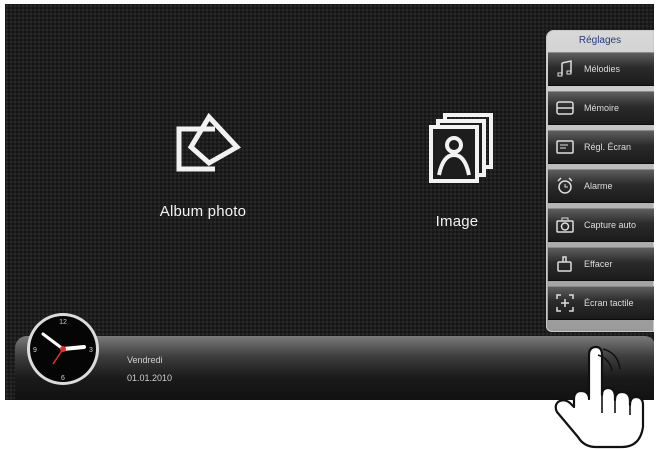 This screenshot has height=450, width=658. What do you see at coordinates (609, 303) in the screenshot?
I see `menu-item-label: Écran tactile` at bounding box center [609, 303].